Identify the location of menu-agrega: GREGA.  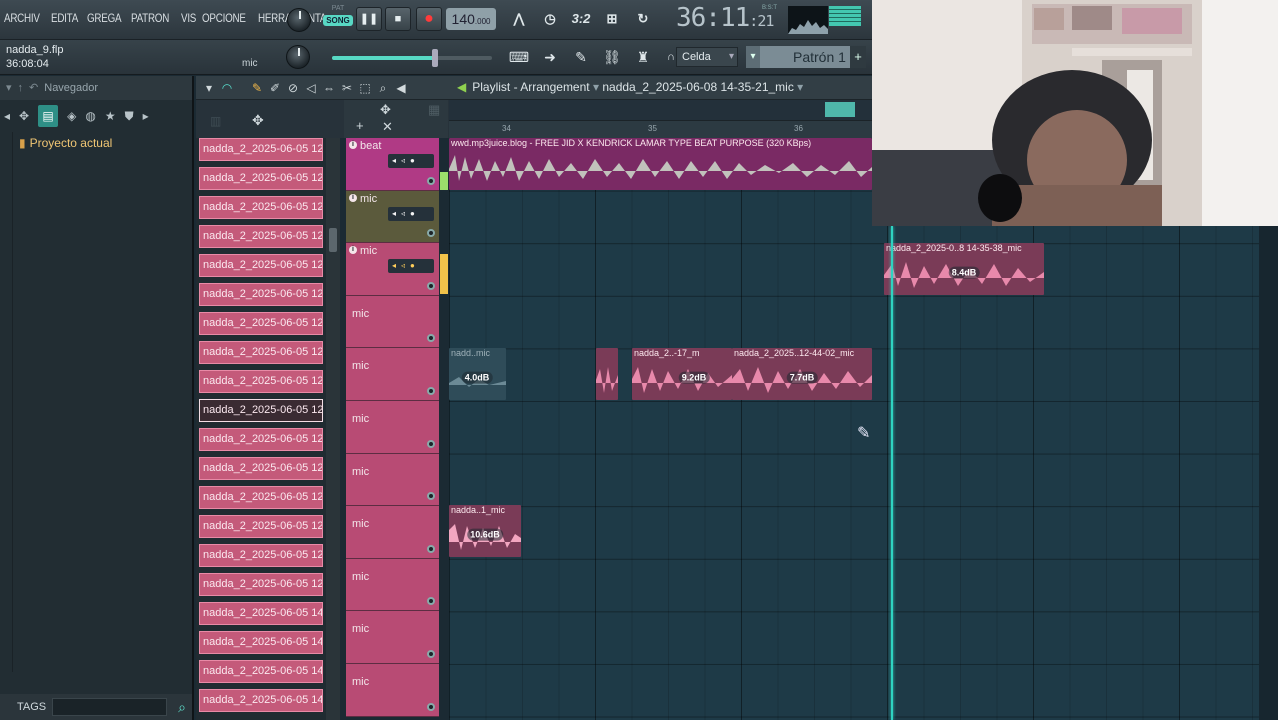
(104, 18).